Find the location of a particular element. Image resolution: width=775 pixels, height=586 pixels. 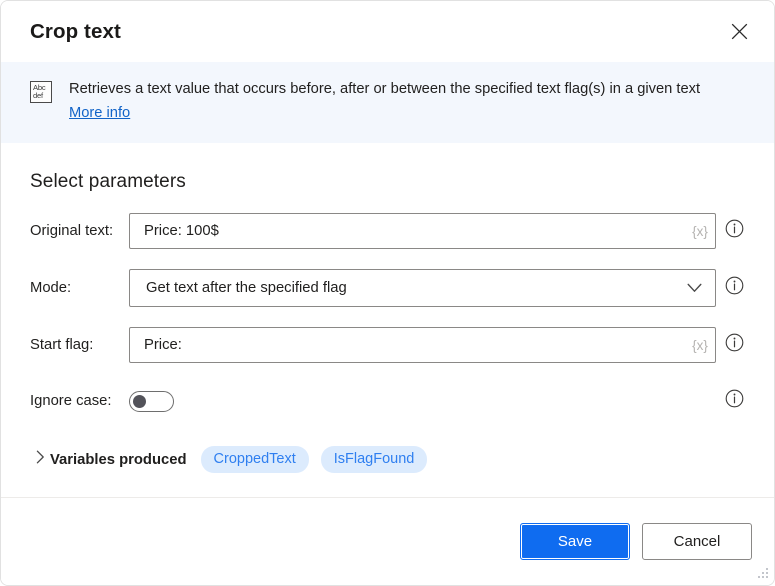

mode-selected-value: Get text after the specified flag is located at coordinates (246, 288).